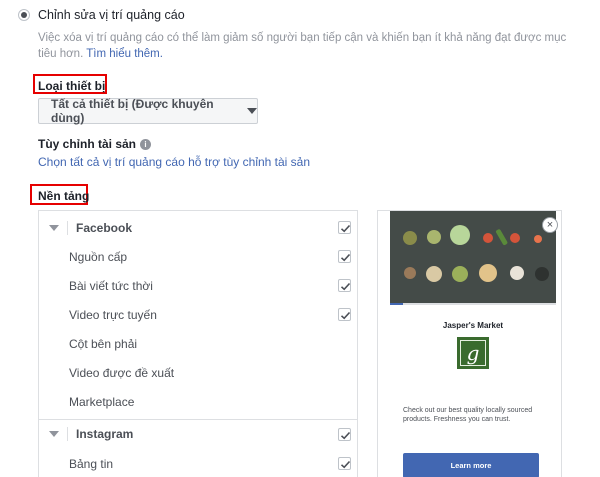 This screenshot has height=477, width=600. Describe the element at coordinates (72, 86) in the screenshot. I see `device-type-label: Loại thiết bị` at that location.